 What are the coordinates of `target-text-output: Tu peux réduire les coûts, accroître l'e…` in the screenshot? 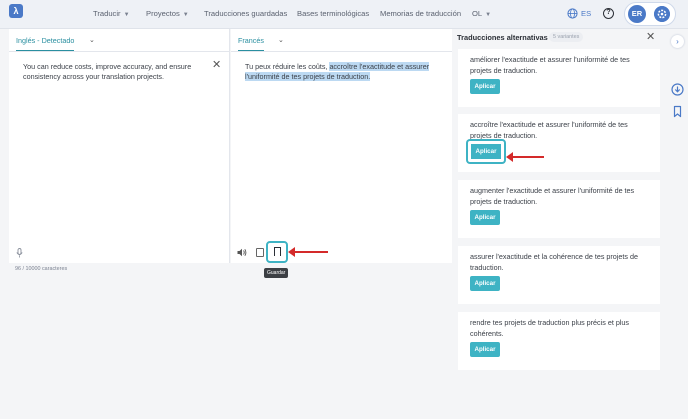 It's located at (342, 72).